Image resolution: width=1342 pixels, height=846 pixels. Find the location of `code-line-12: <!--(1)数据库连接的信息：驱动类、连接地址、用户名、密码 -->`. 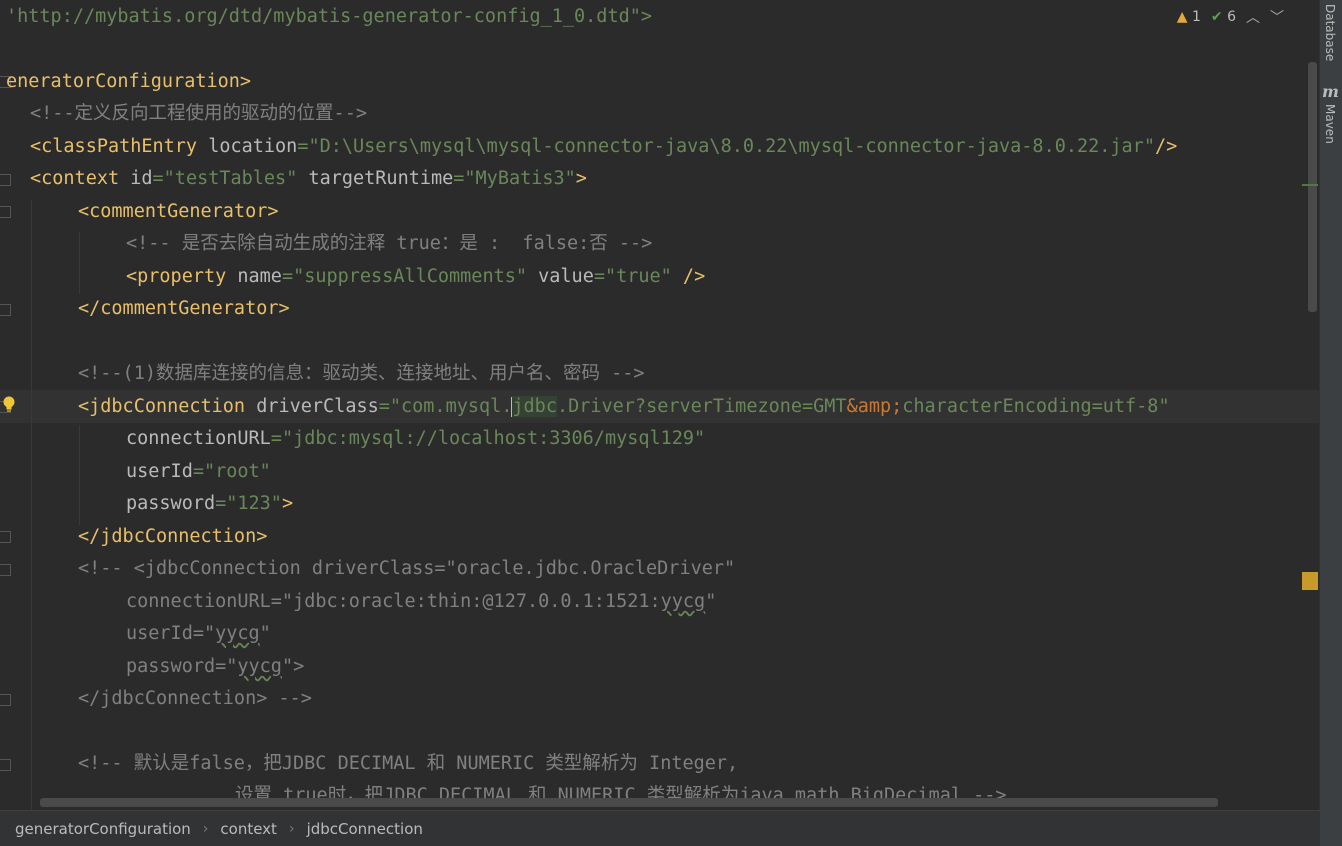

code-line-12: <!--(1)数据库连接的信息：驱动类、连接地址、用户名、密码 --> is located at coordinates (361, 373).